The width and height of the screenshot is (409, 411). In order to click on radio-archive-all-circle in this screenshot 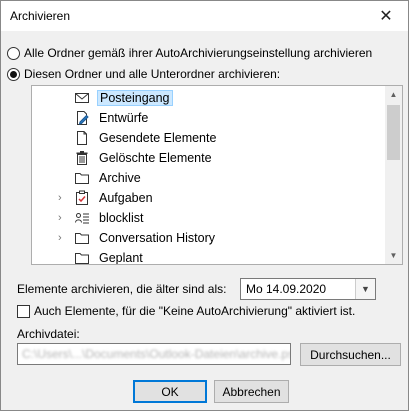, I will do `click(13, 53)`.